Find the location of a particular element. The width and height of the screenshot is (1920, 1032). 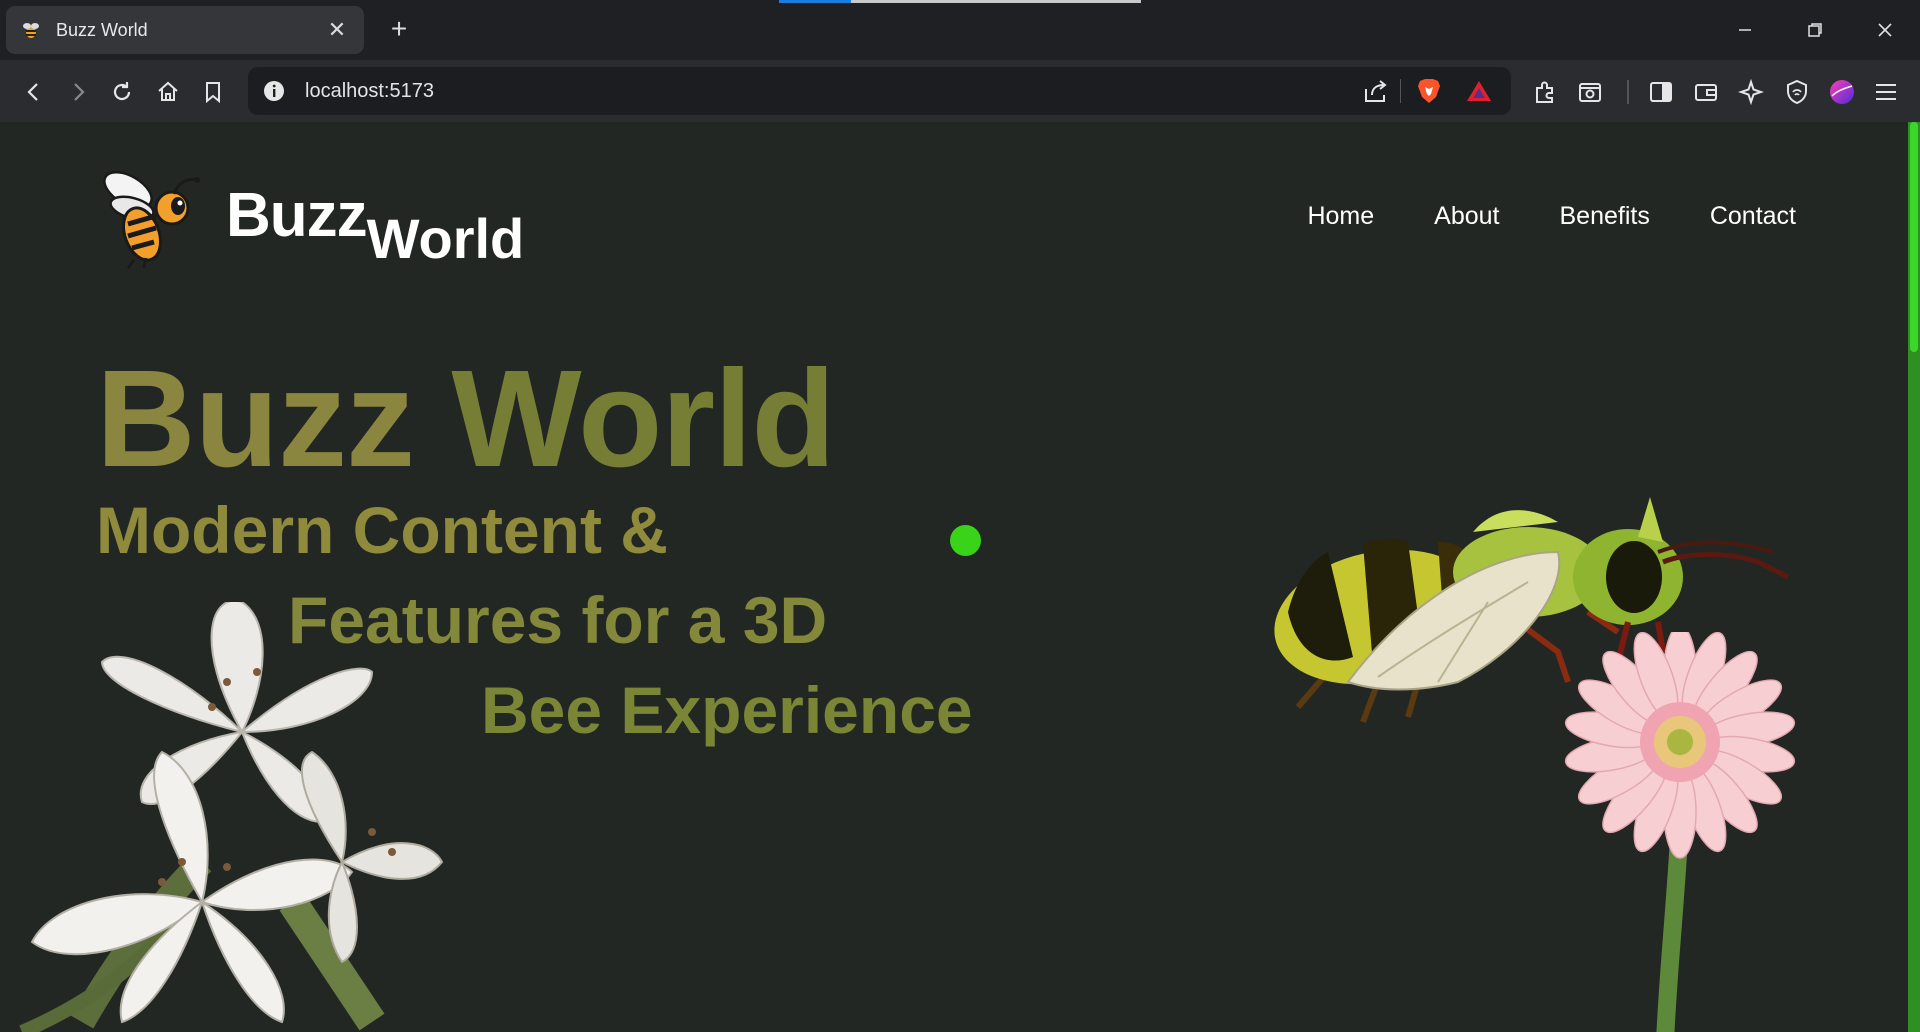

browser-tab: Buzz World ✕ is located at coordinates (185, 30).